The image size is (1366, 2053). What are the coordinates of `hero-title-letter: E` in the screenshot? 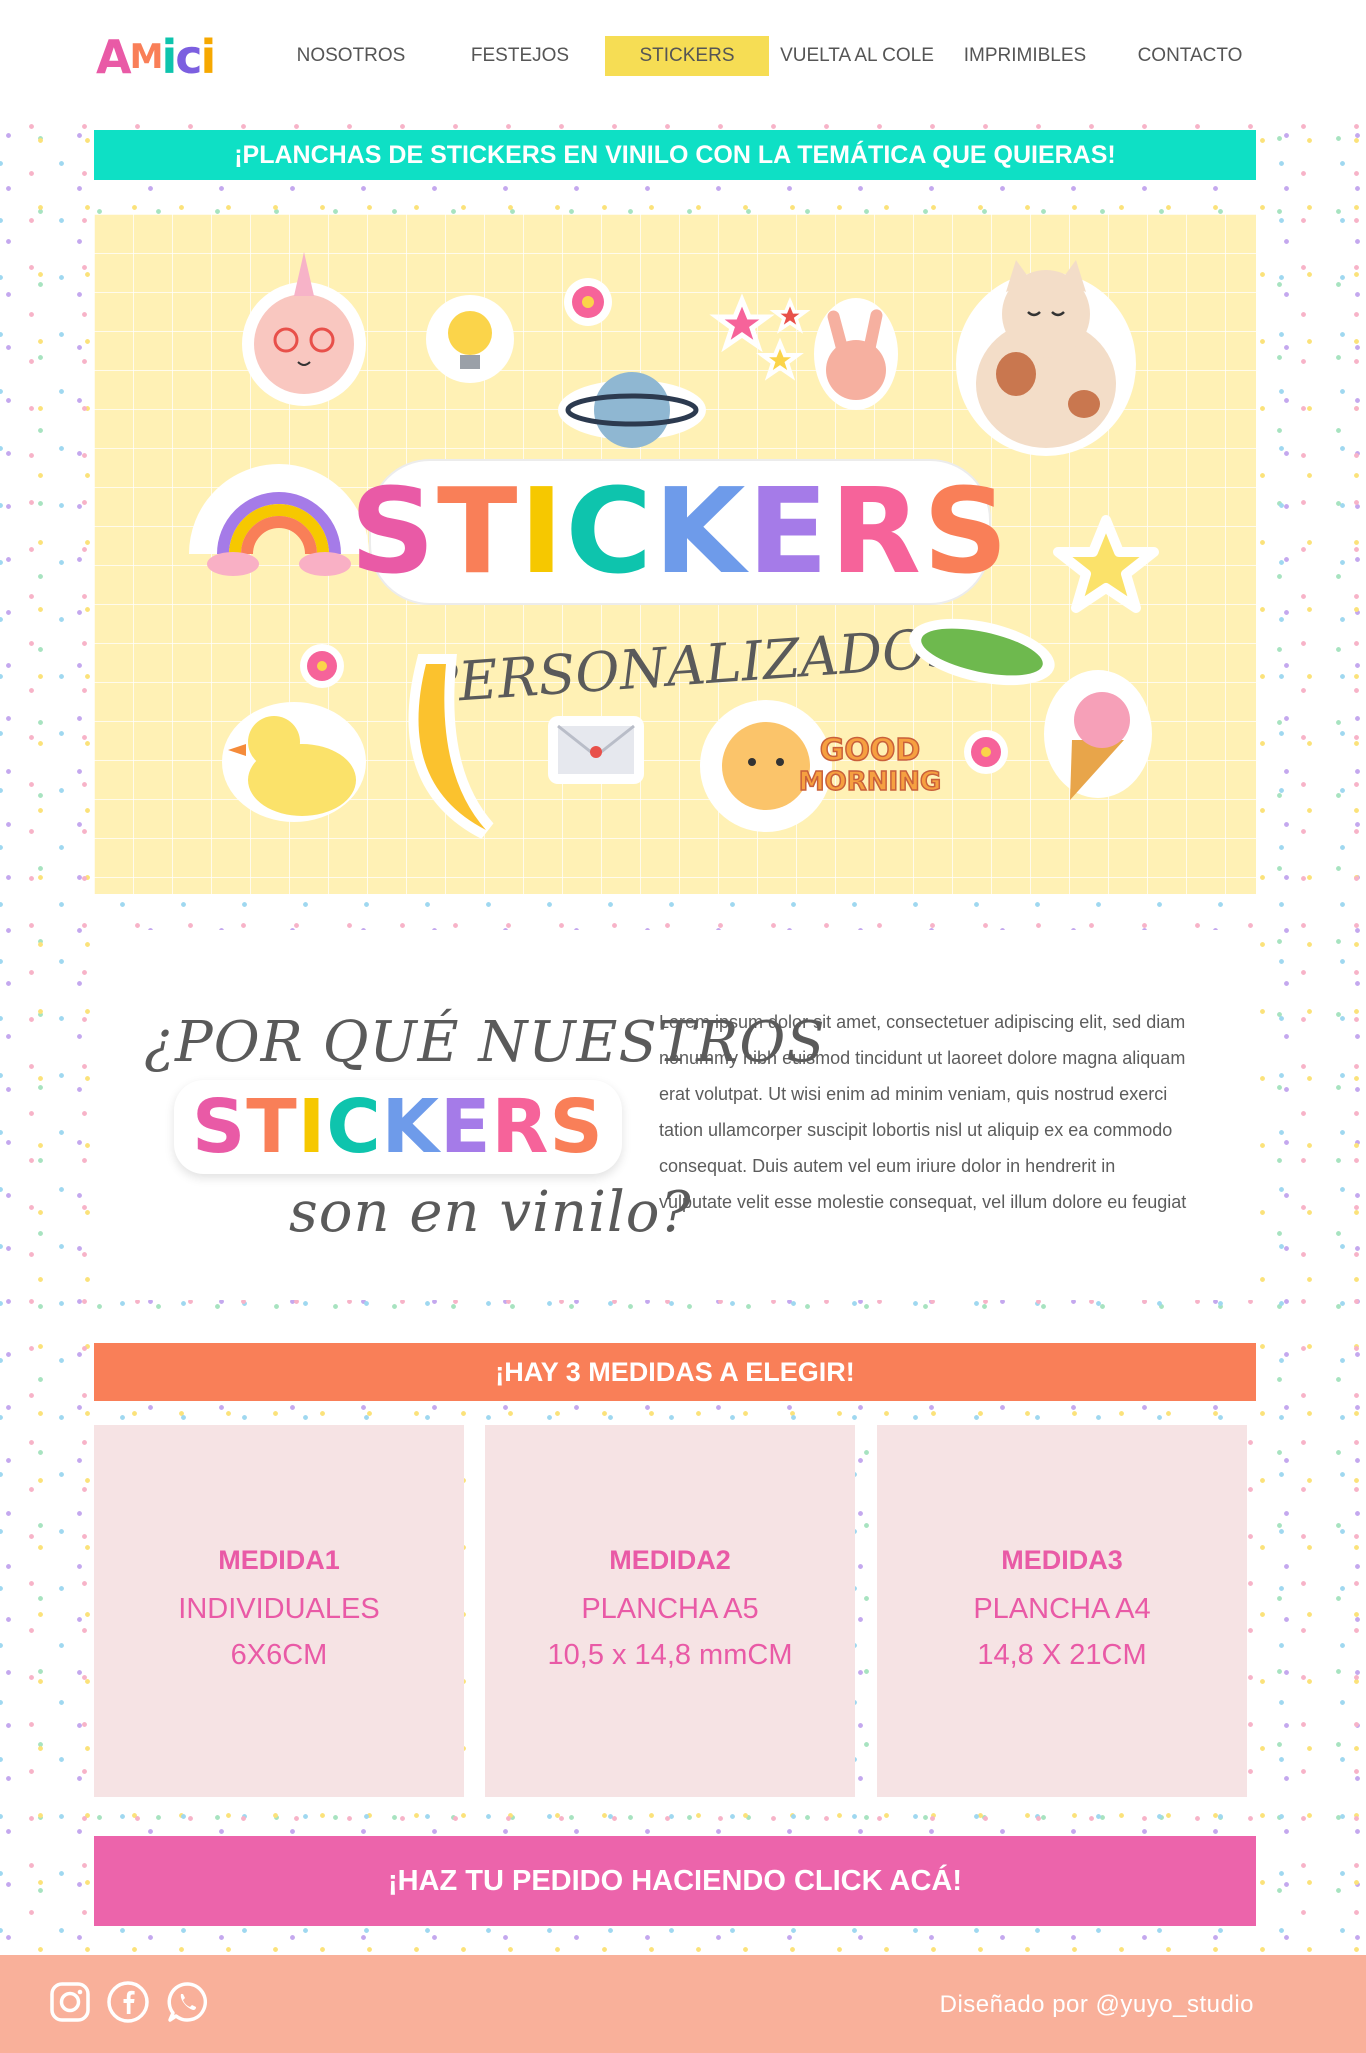 It's located at (788, 531).